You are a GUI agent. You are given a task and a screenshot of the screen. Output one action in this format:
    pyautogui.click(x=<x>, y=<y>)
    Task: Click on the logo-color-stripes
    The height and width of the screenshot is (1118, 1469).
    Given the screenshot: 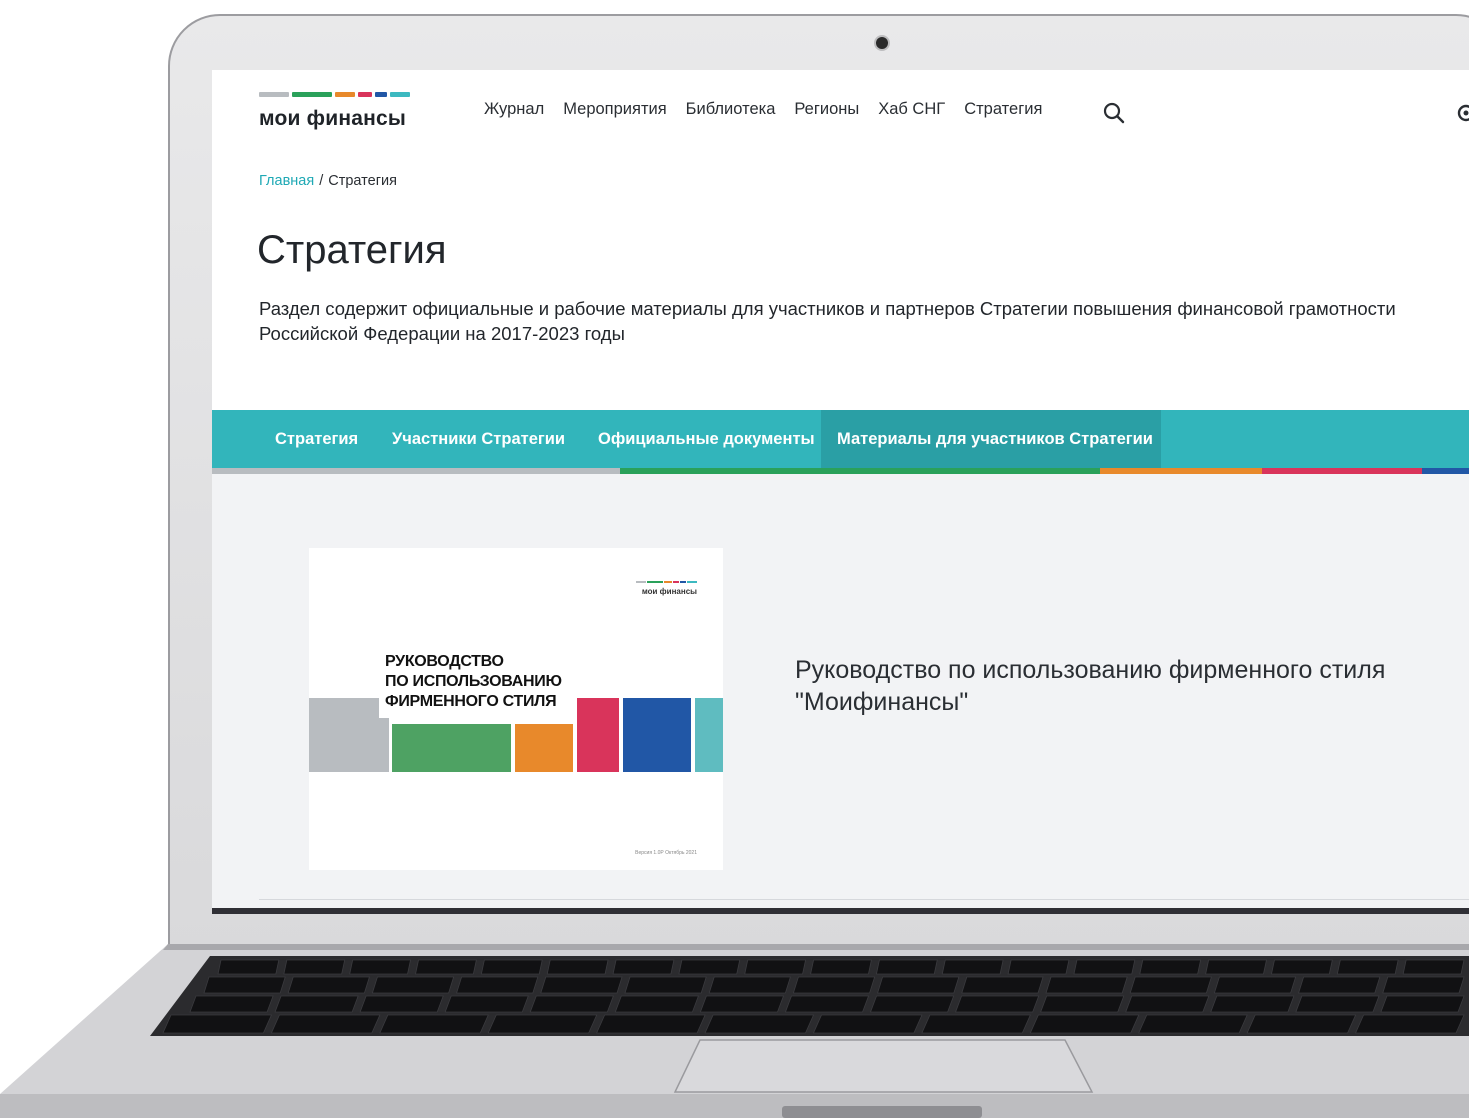 What is the action you would take?
    pyautogui.click(x=339, y=94)
    